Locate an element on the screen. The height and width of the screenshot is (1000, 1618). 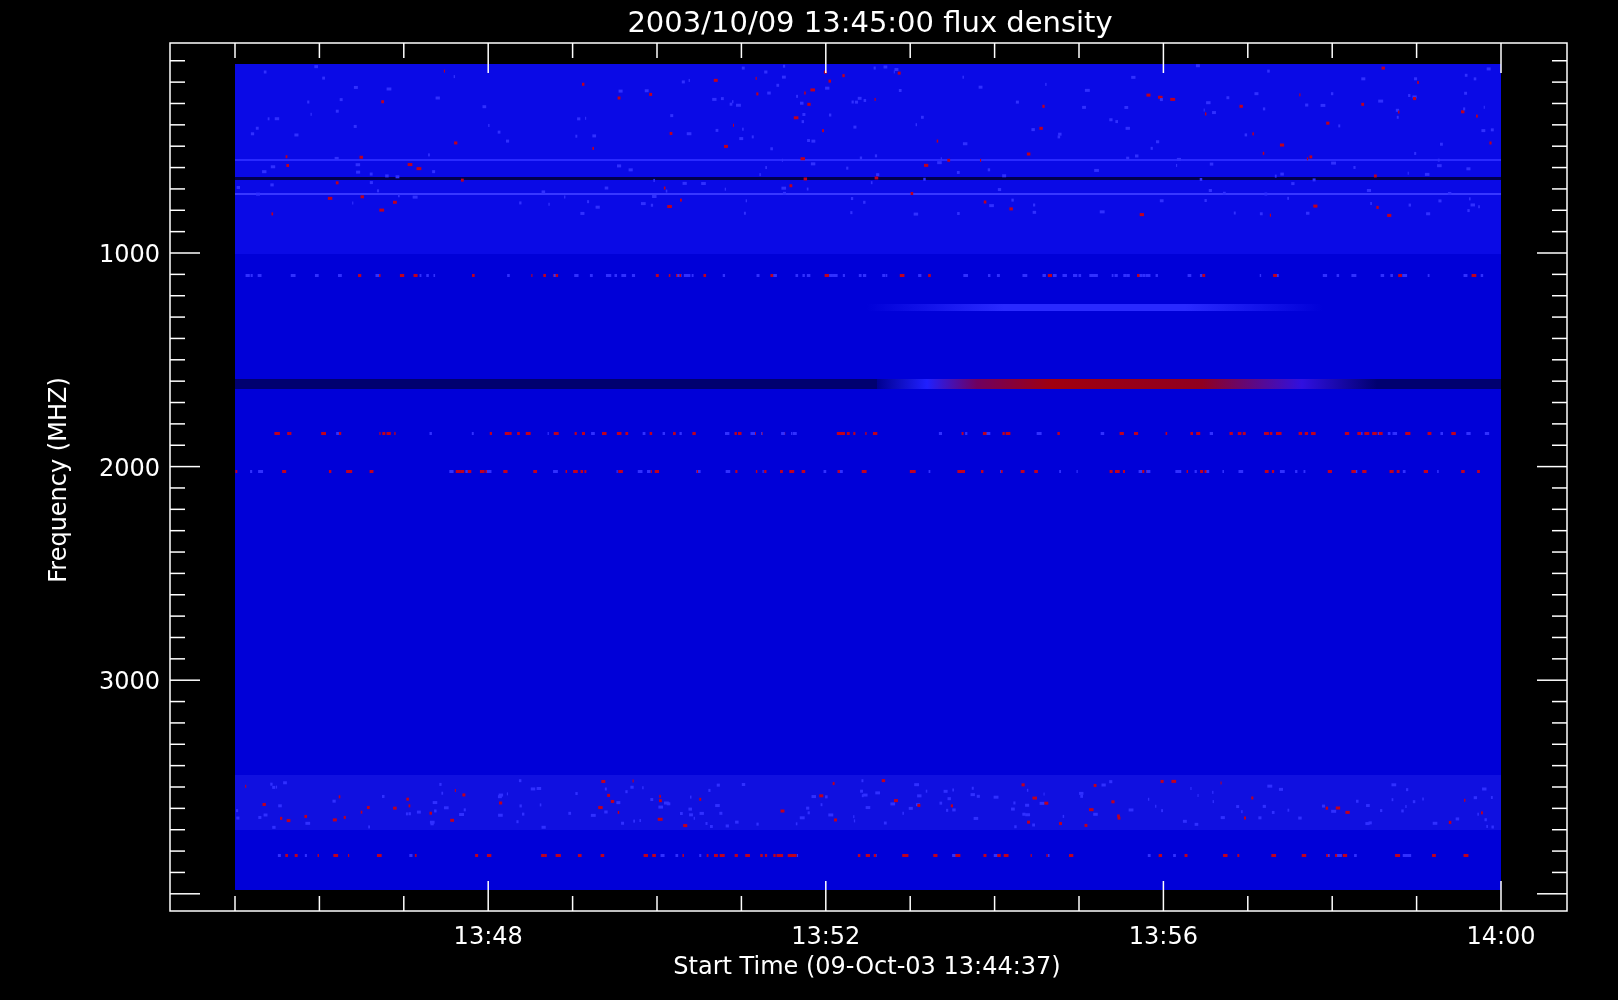
y-tick-label: 2000 is located at coordinates (129, 467).